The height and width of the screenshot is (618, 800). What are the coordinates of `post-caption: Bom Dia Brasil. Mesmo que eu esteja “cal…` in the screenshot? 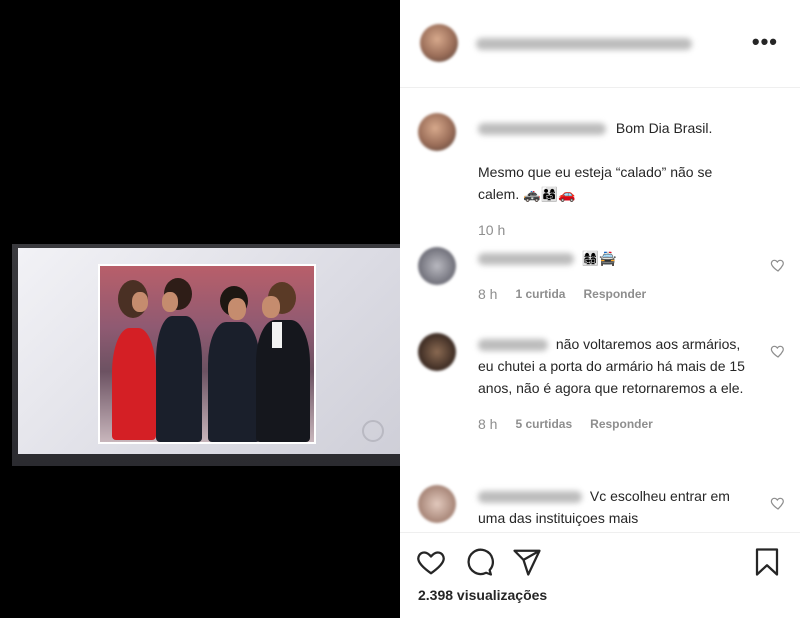 It's located at (601, 178).